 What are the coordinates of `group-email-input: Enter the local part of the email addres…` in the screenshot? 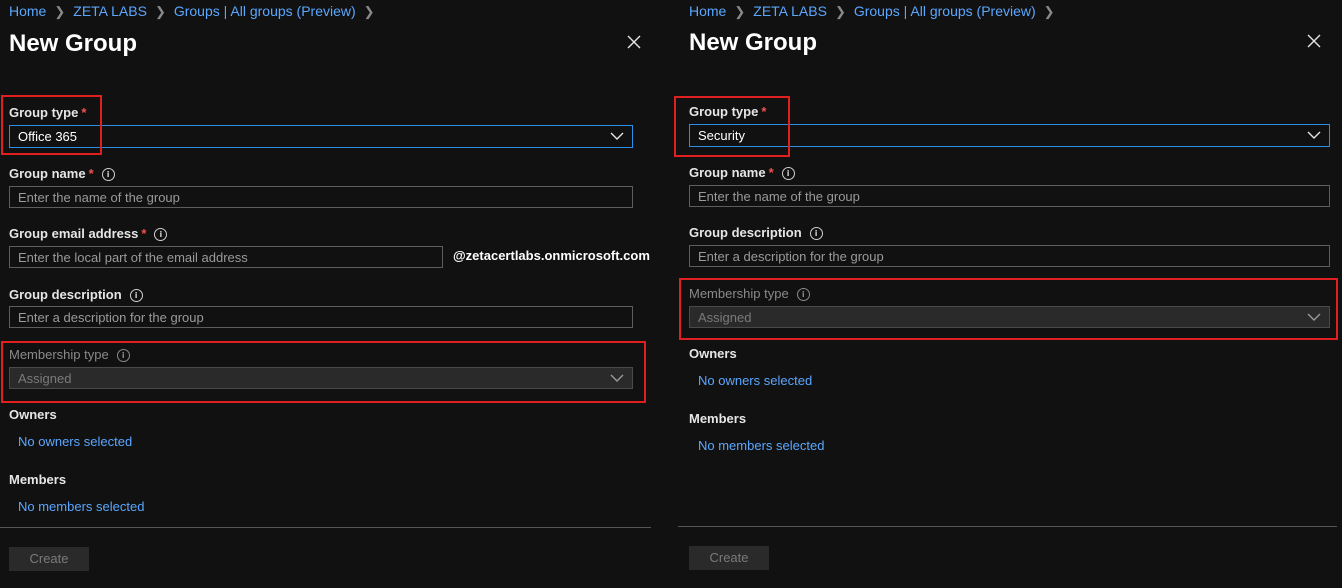 It's located at (226, 257).